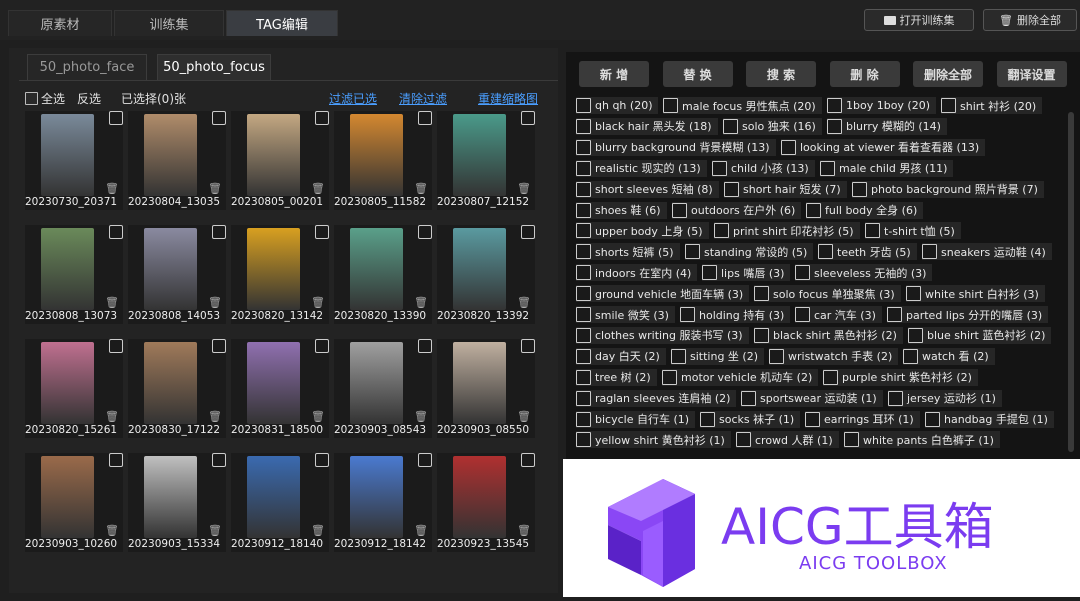 The width and height of the screenshot is (1080, 601). What do you see at coordinates (882, 105) in the screenshot?
I see `tag-item: 1boy 1boy (20)` at bounding box center [882, 105].